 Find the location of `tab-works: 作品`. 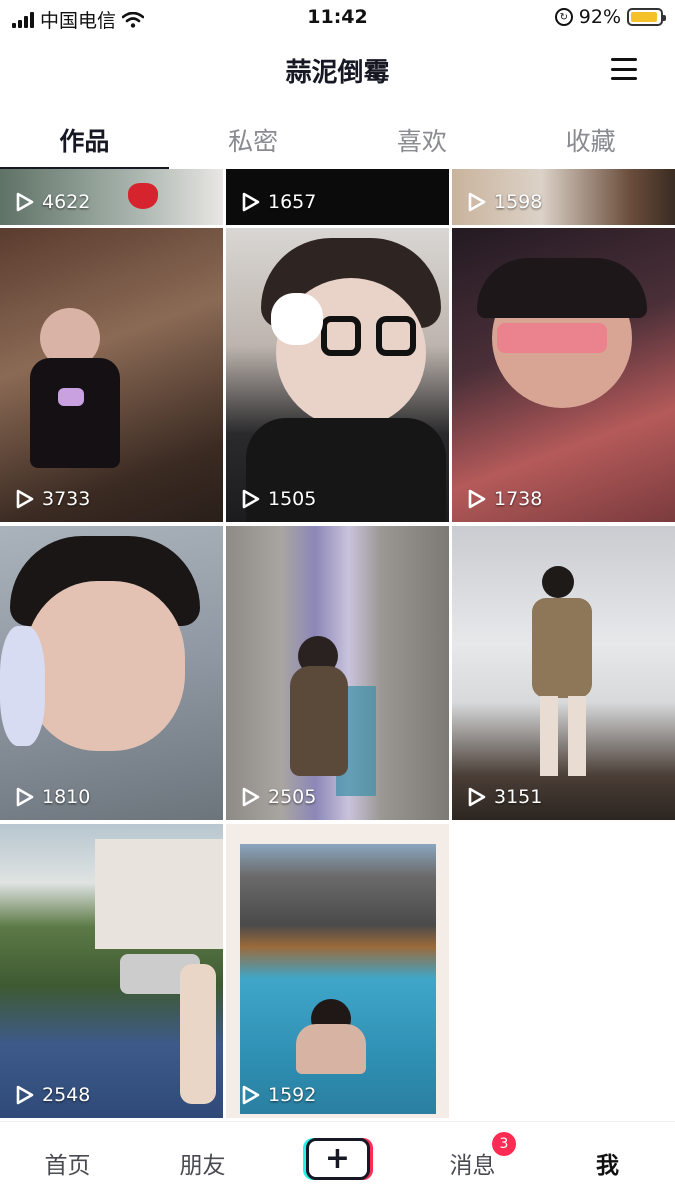

tab-works: 作品 is located at coordinates (84, 137).